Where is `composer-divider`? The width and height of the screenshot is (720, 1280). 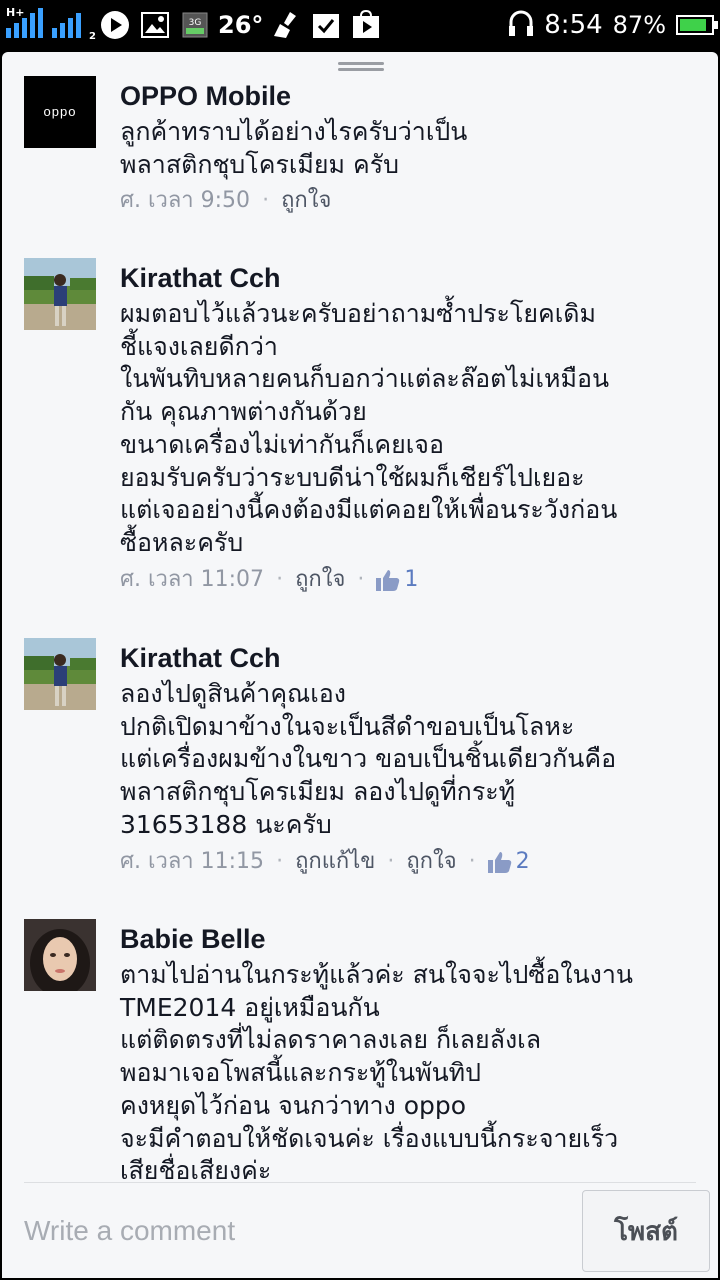
composer-divider is located at coordinates (360, 1182).